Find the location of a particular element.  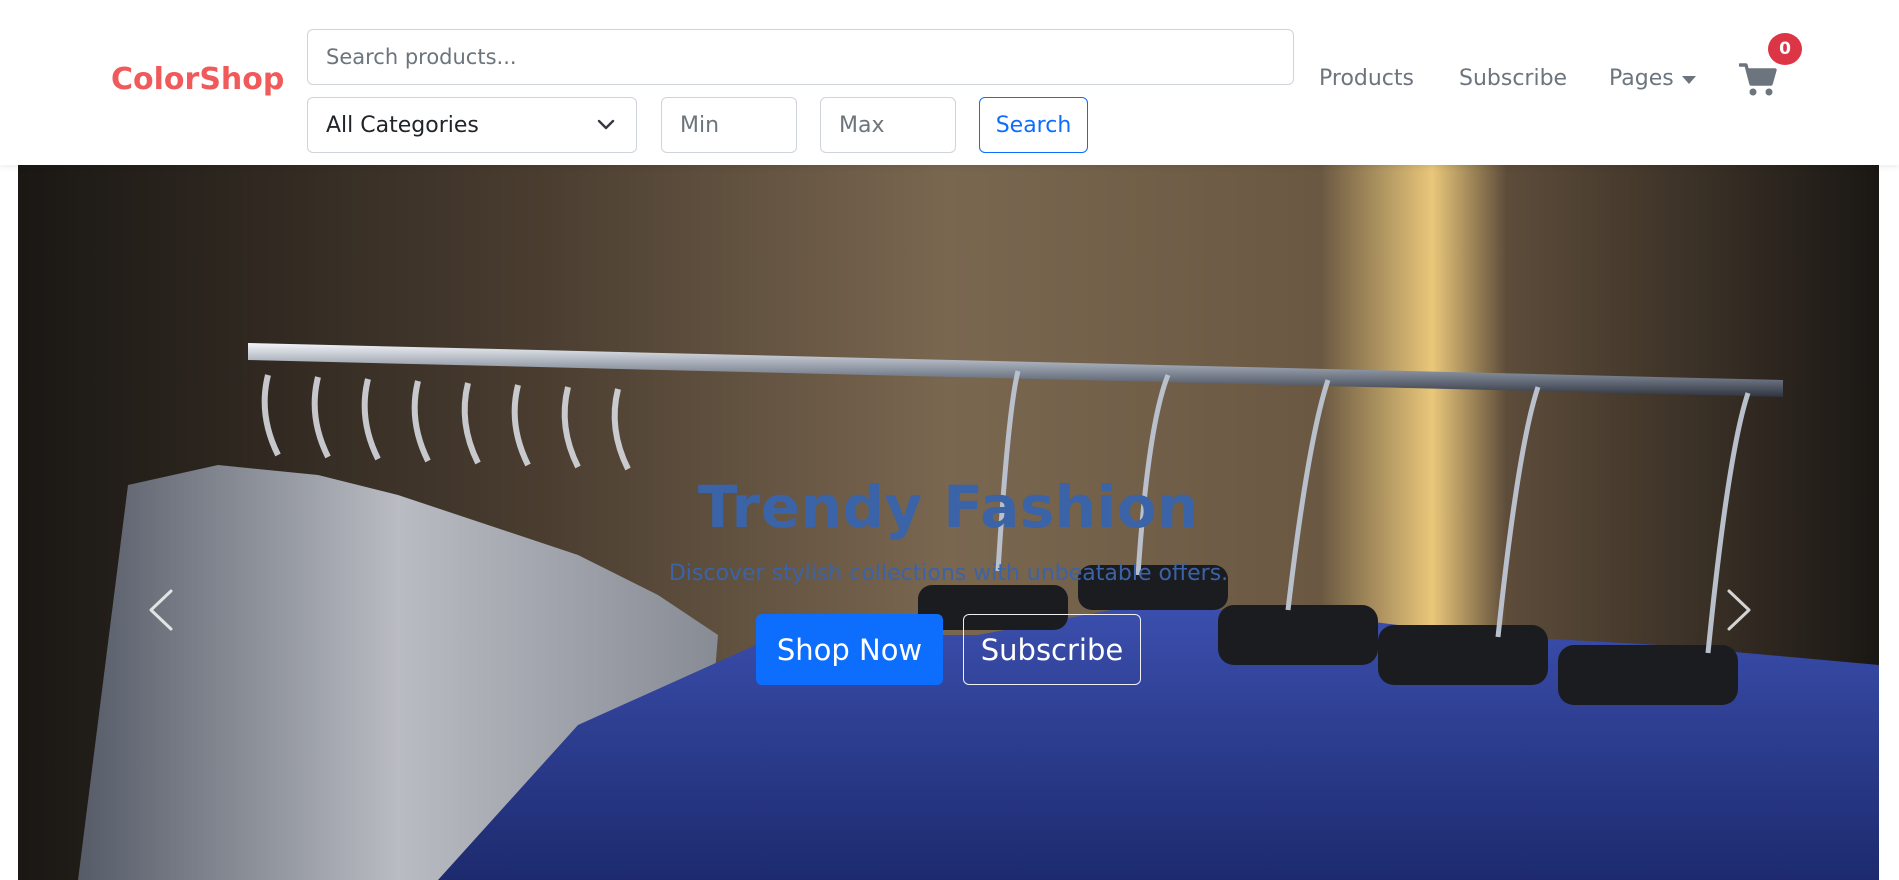

category-select: All Categories is located at coordinates (472, 125).